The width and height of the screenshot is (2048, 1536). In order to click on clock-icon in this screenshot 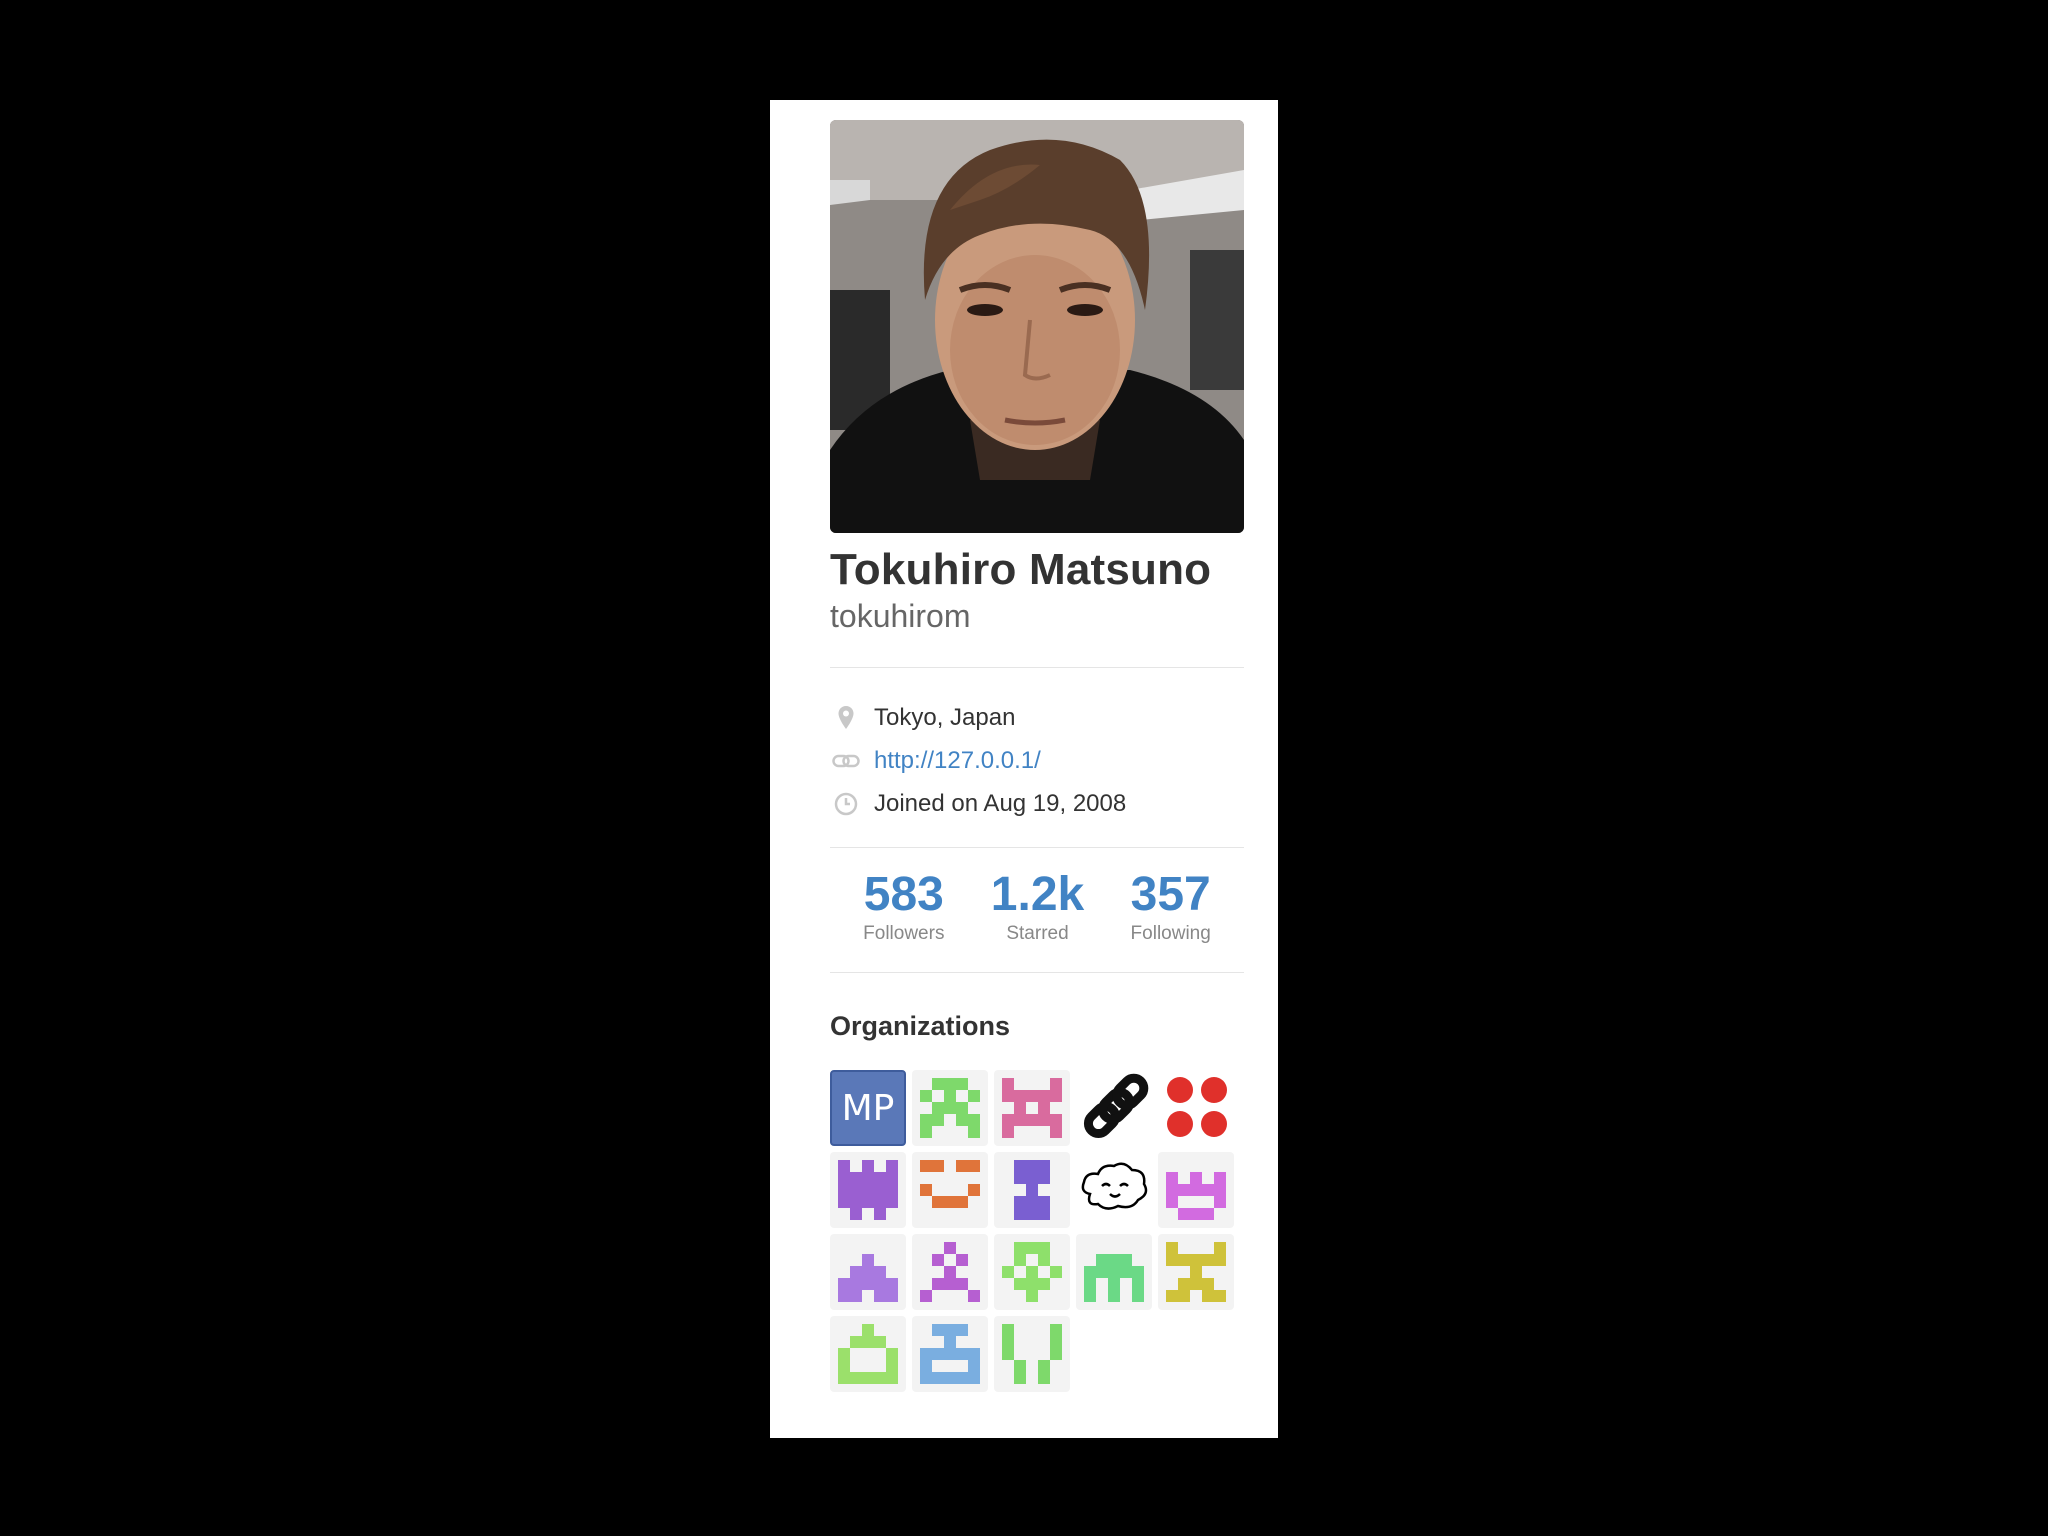, I will do `click(846, 804)`.